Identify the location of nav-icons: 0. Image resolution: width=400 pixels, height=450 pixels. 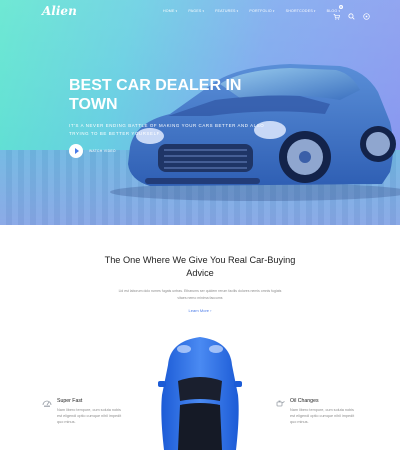
(351, 12).